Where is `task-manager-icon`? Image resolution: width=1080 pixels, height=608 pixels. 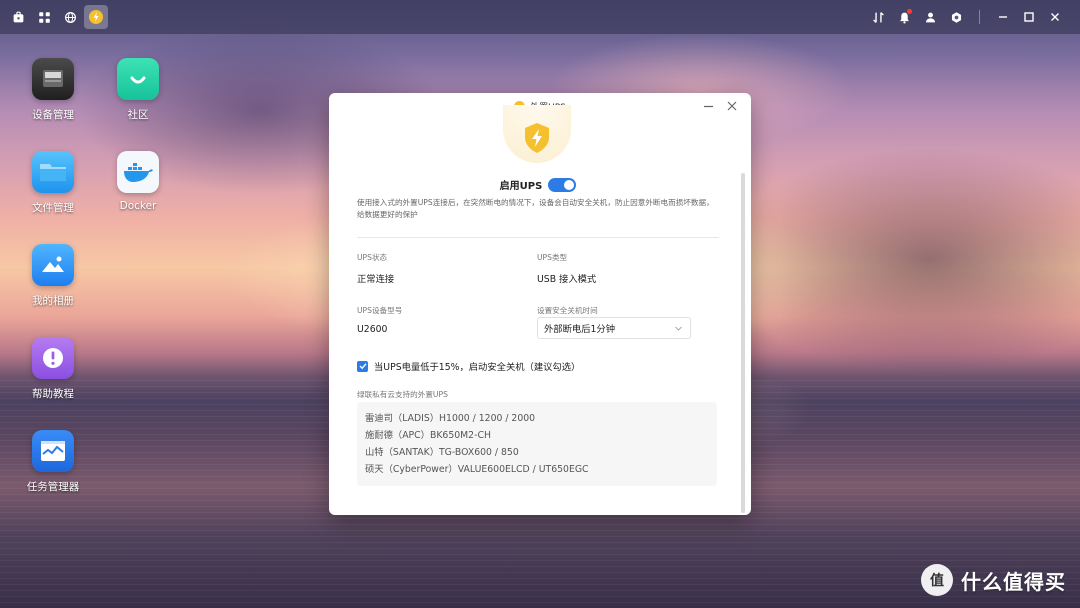 task-manager-icon is located at coordinates (53, 451).